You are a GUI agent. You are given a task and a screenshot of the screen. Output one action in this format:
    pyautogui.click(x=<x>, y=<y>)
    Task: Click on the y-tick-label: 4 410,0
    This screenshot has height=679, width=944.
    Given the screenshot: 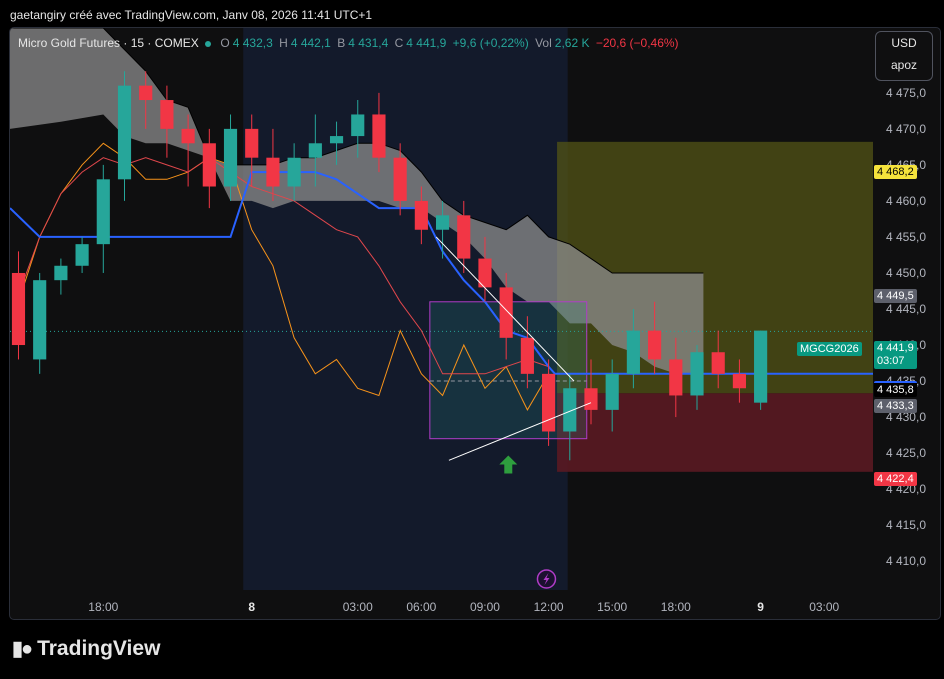 What is the action you would take?
    pyautogui.click(x=906, y=561)
    